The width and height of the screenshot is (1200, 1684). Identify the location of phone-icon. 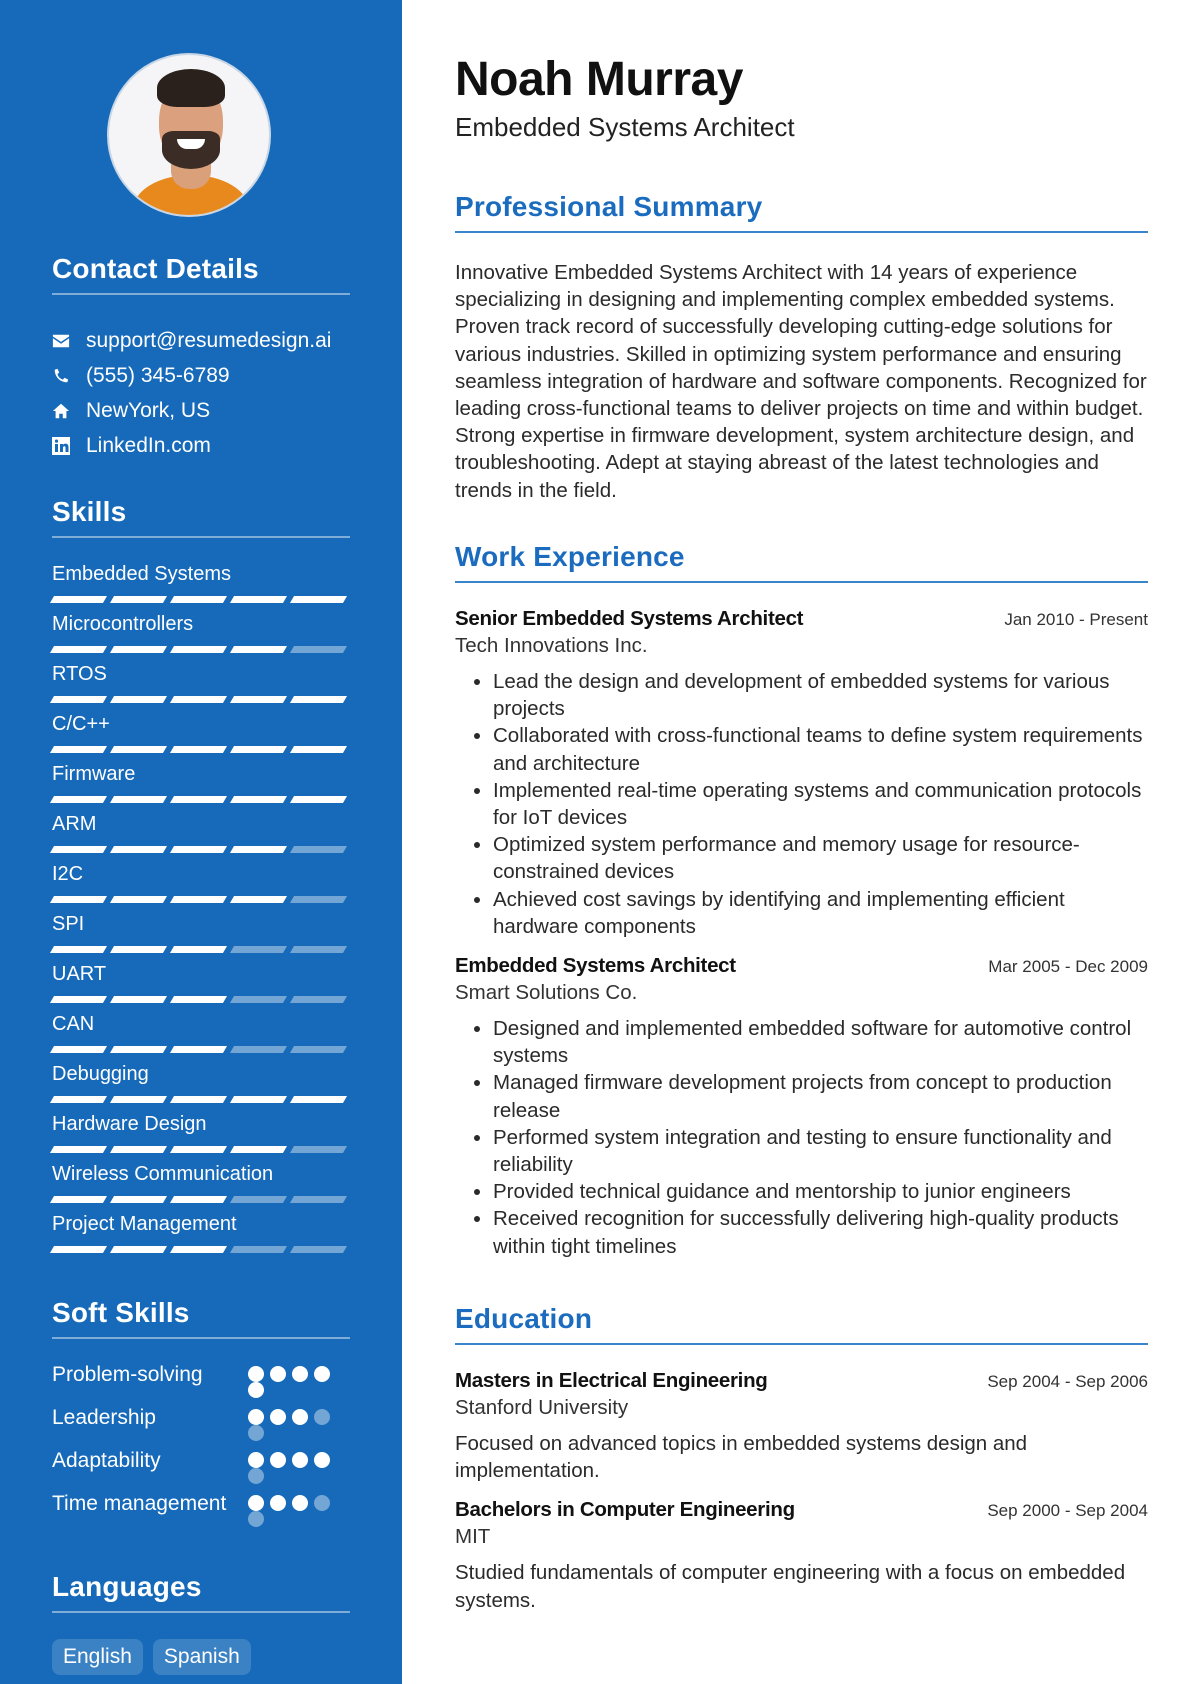
(69, 376).